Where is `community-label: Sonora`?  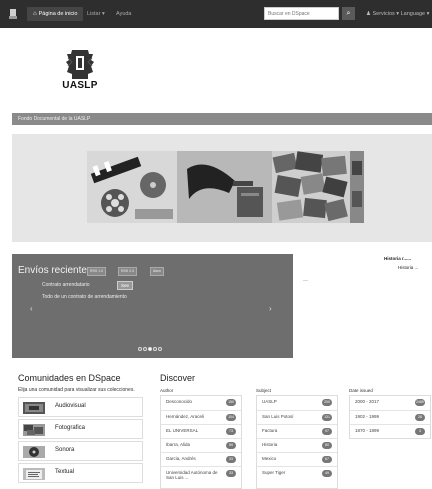
community-label: Sonora is located at coordinates (65, 450).